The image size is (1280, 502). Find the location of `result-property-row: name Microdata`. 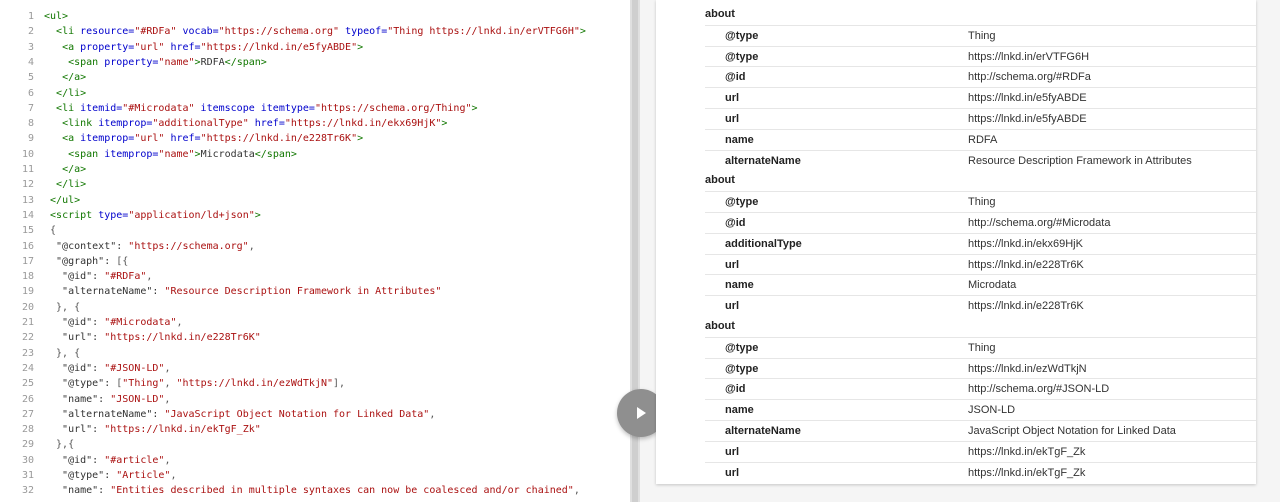

result-property-row: name Microdata is located at coordinates (980, 285).